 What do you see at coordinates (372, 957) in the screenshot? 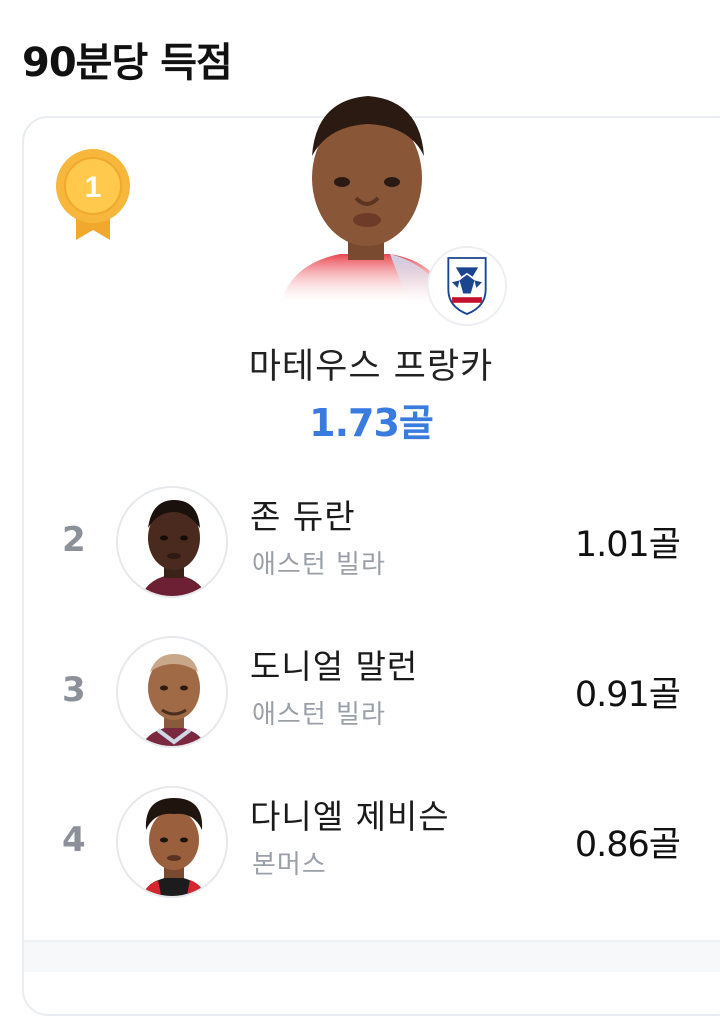
I see `card-footer` at bounding box center [372, 957].